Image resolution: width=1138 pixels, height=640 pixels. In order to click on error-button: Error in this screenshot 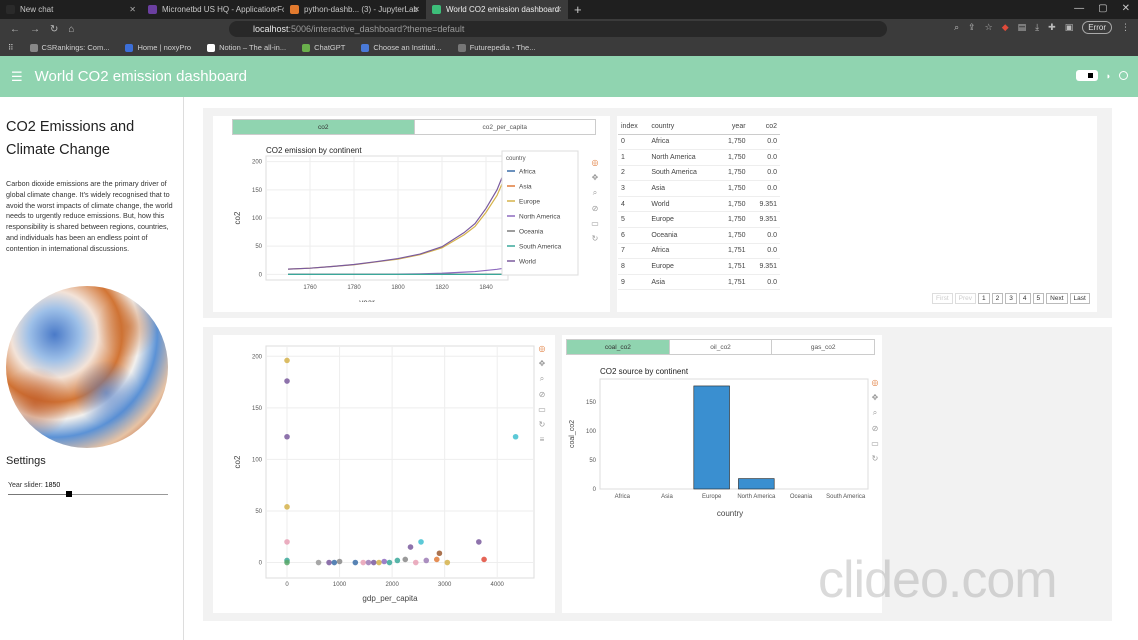, I will do `click(1097, 27)`.